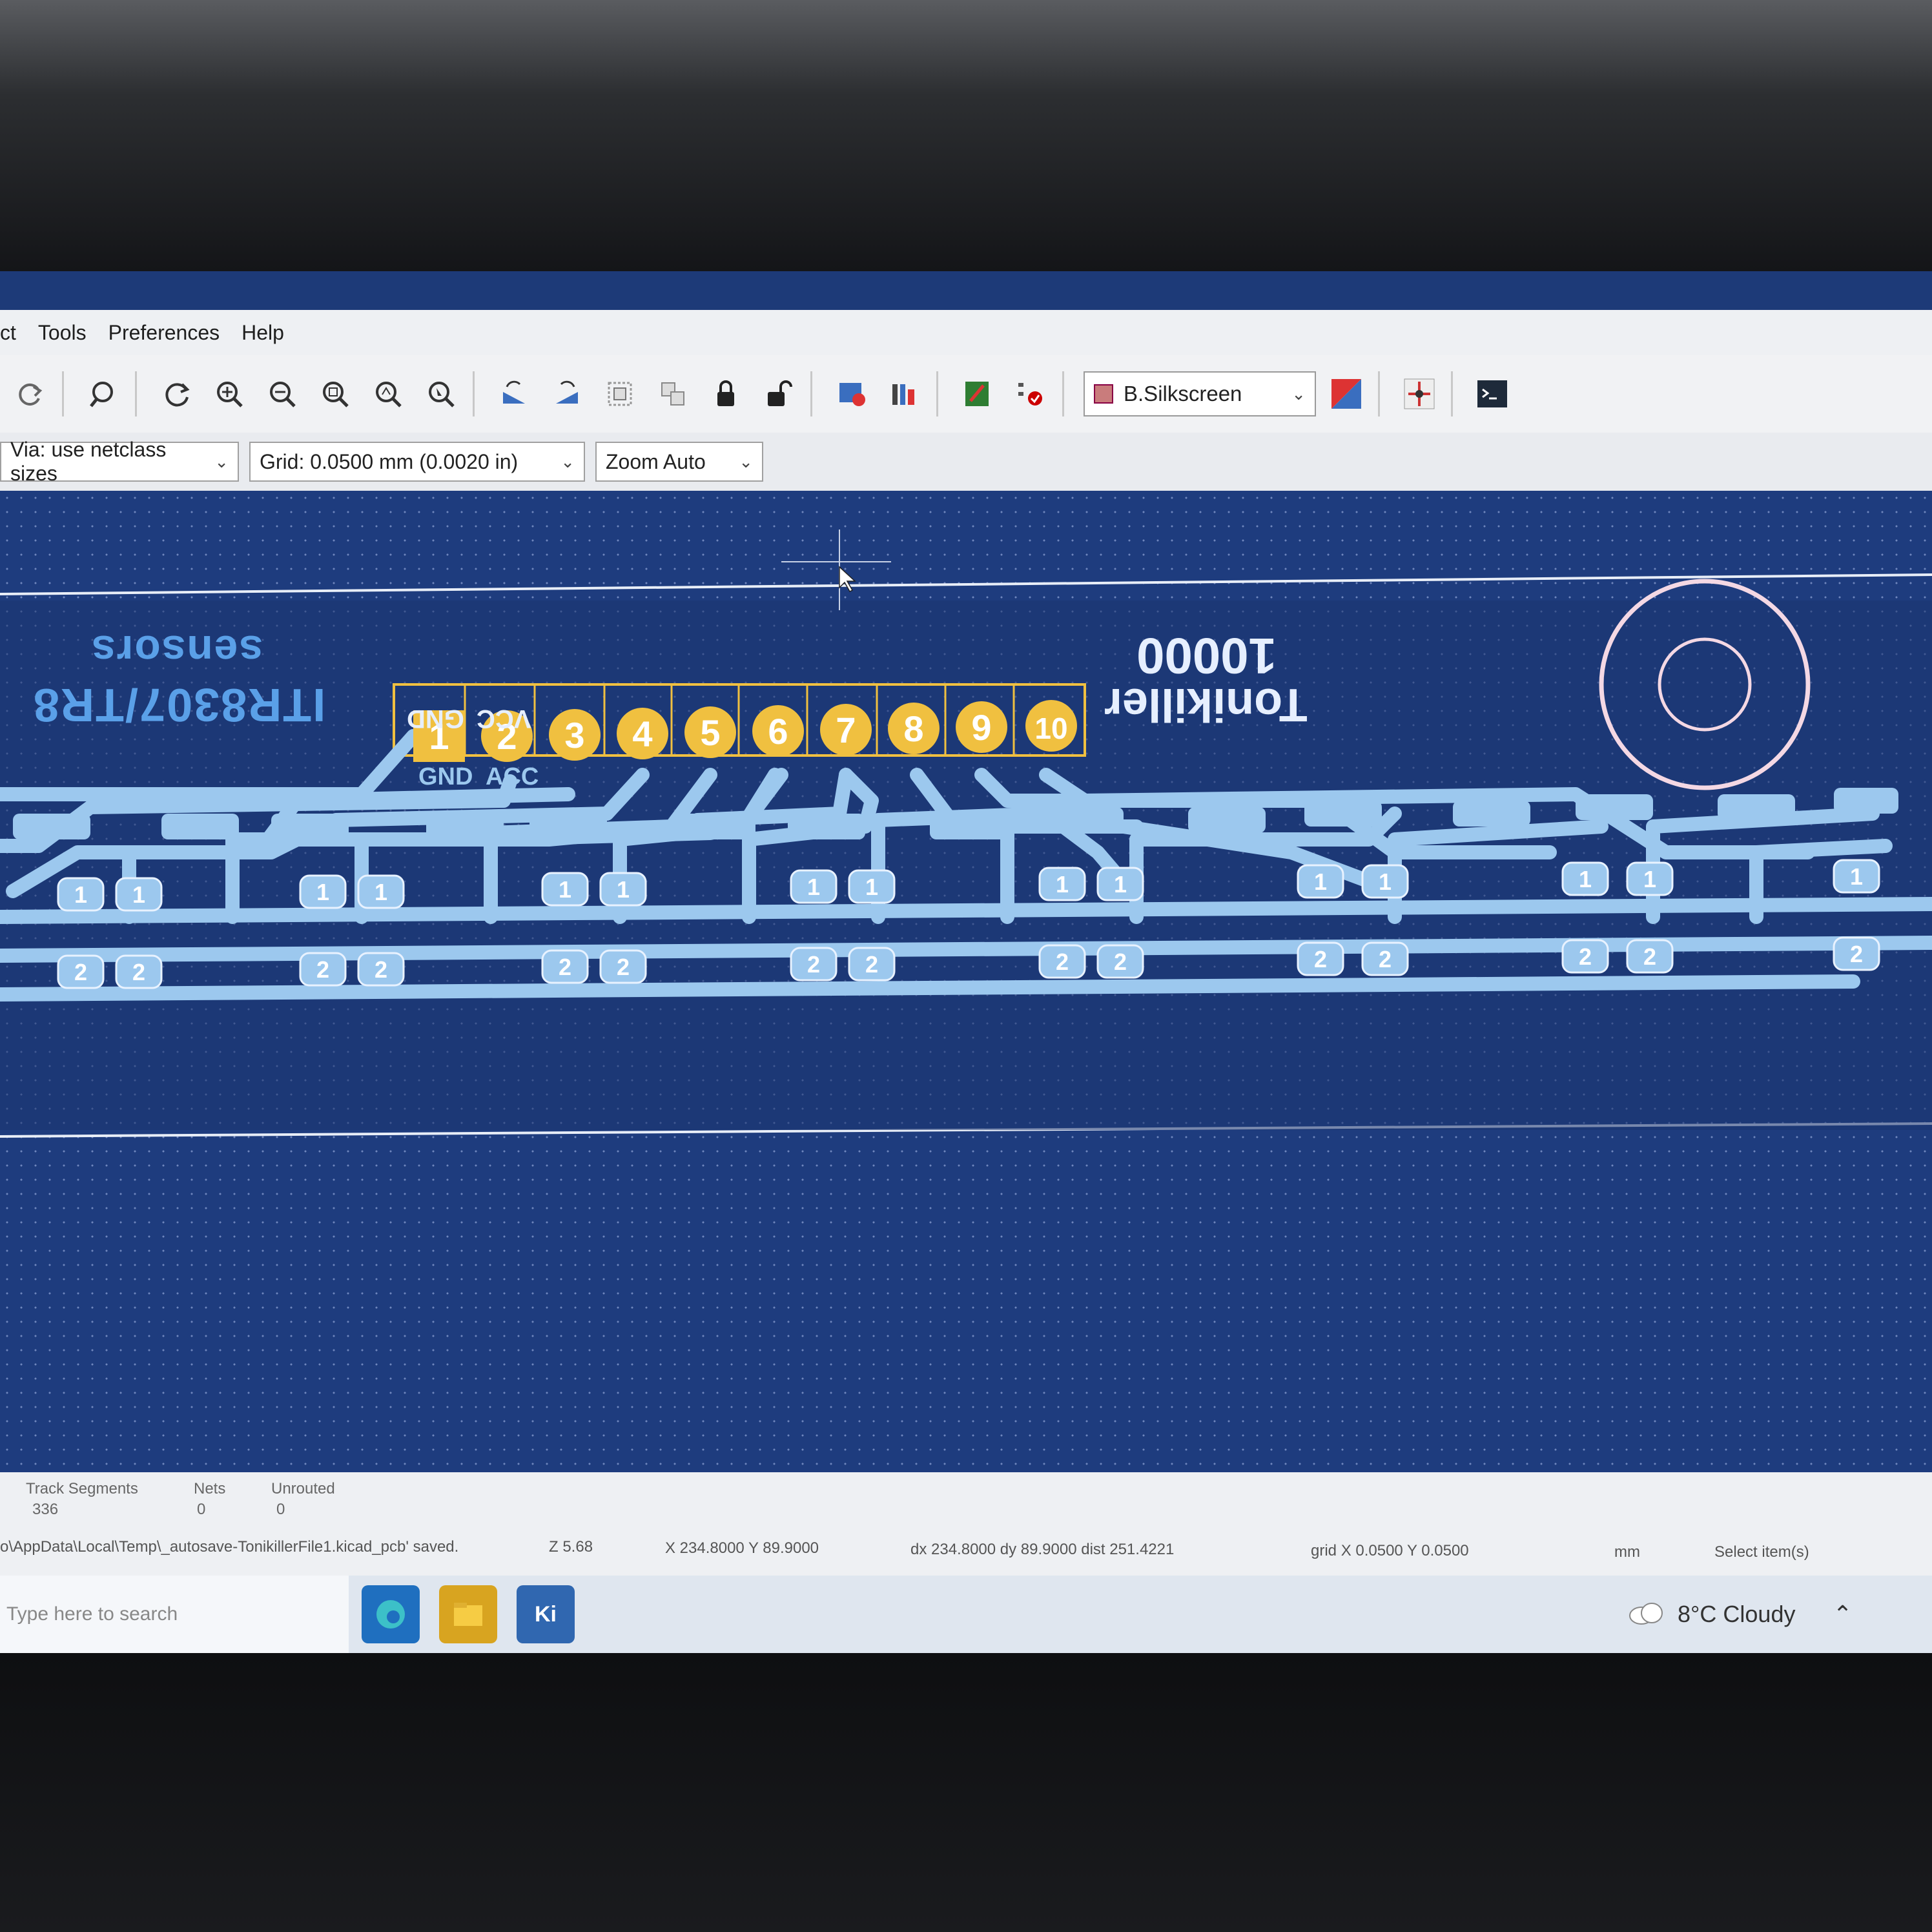  What do you see at coordinates (1206, 656) in the screenshot?
I see `silkscreen-board-number: 10000` at bounding box center [1206, 656].